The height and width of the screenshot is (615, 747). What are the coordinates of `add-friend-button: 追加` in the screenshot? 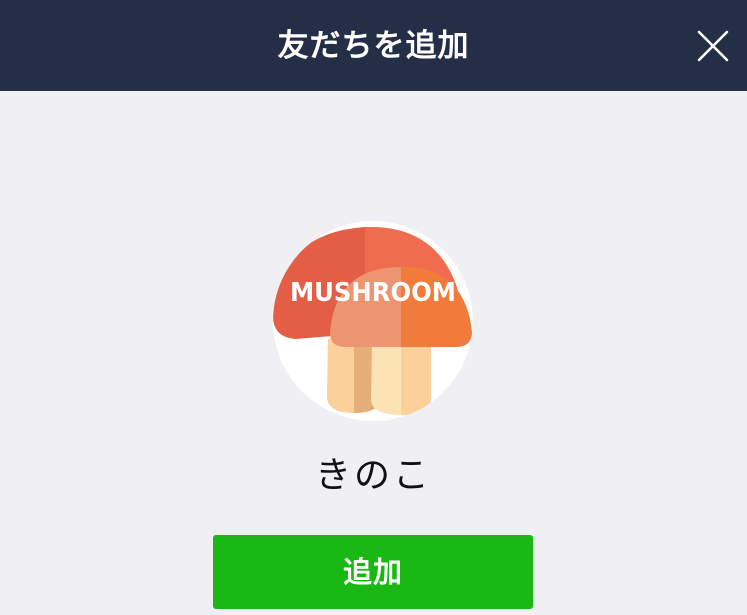 It's located at (373, 572).